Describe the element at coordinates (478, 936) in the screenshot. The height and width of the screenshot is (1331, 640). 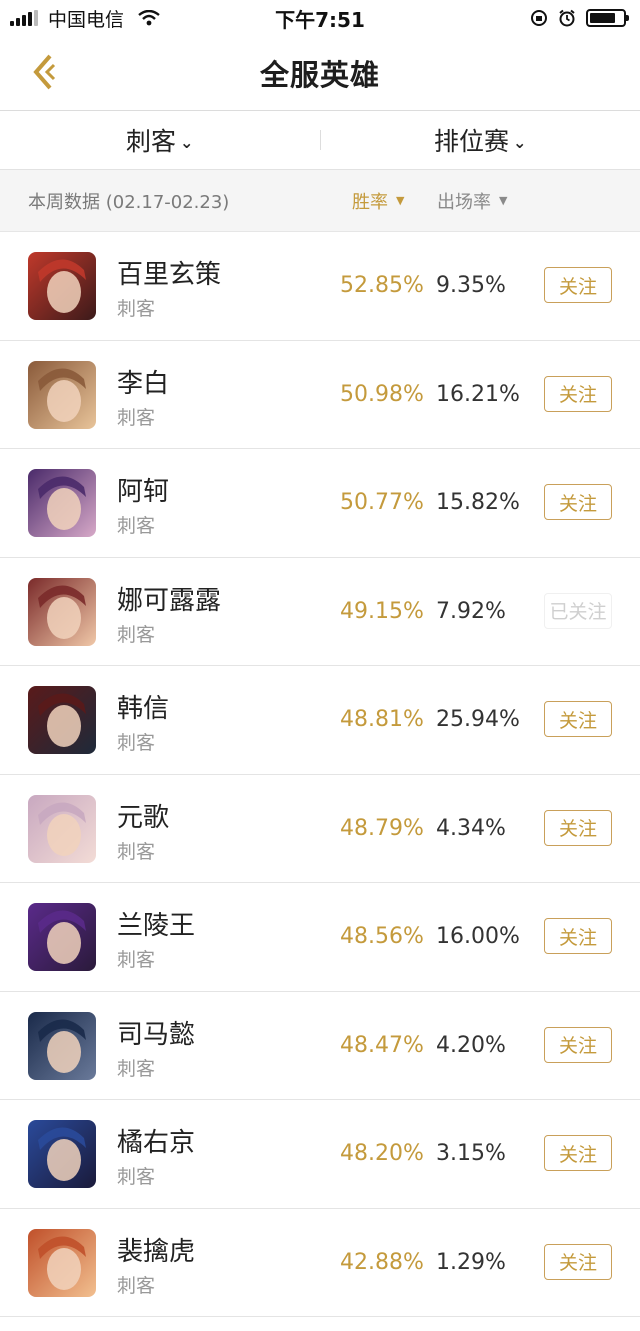
I see `hero-pick-rate: 16.00%` at that location.